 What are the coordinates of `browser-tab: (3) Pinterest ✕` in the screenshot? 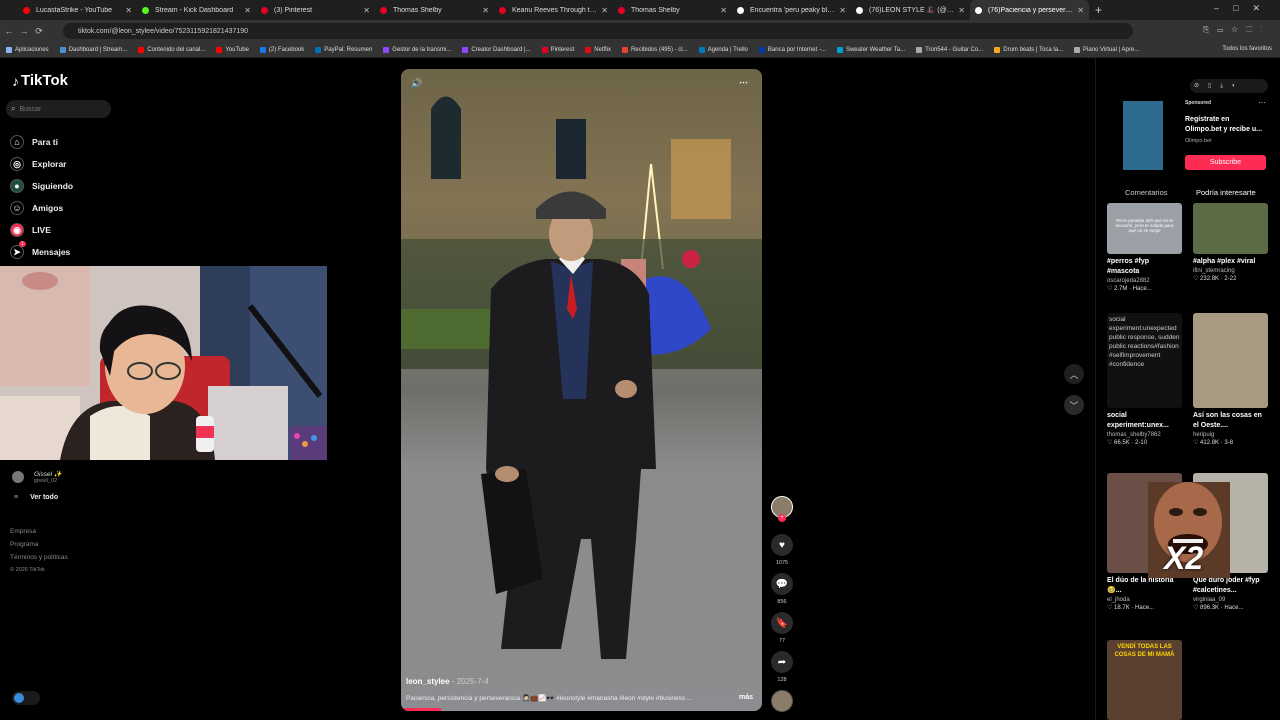 It's located at (315, 10).